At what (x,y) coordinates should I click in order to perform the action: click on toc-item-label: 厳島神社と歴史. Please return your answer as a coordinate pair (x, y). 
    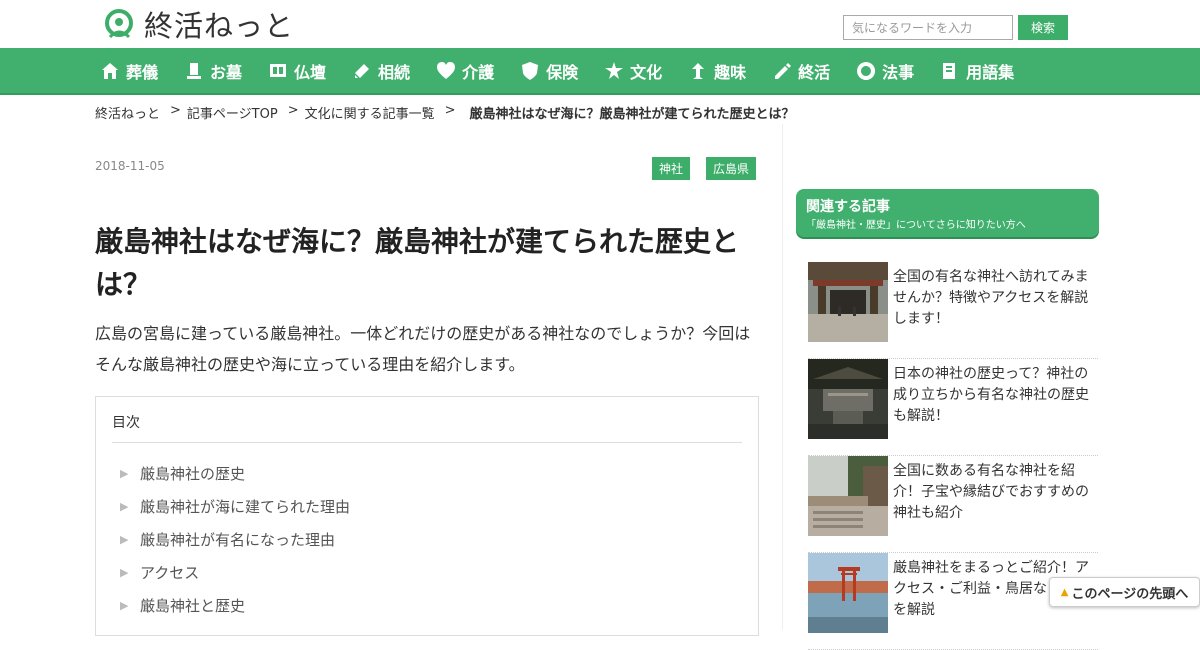
    Looking at the image, I should click on (193, 606).